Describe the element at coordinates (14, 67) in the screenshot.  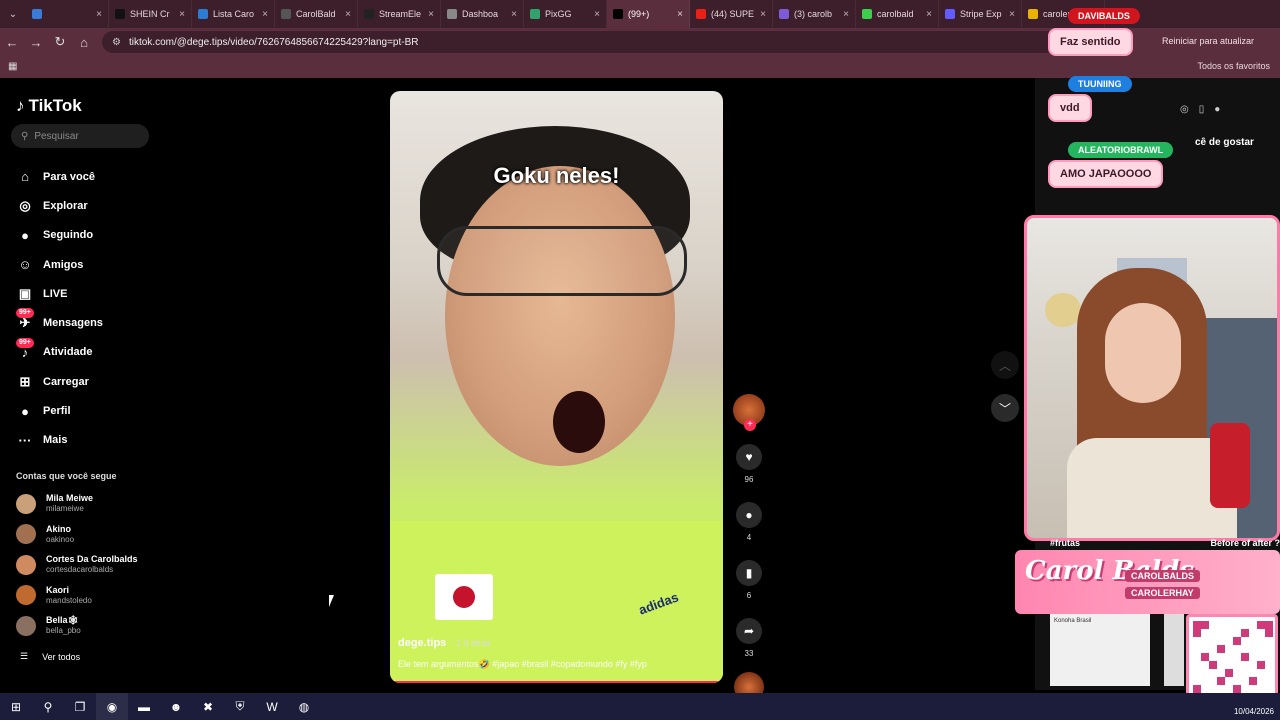
I see `apps-grid-icon: ▦` at that location.